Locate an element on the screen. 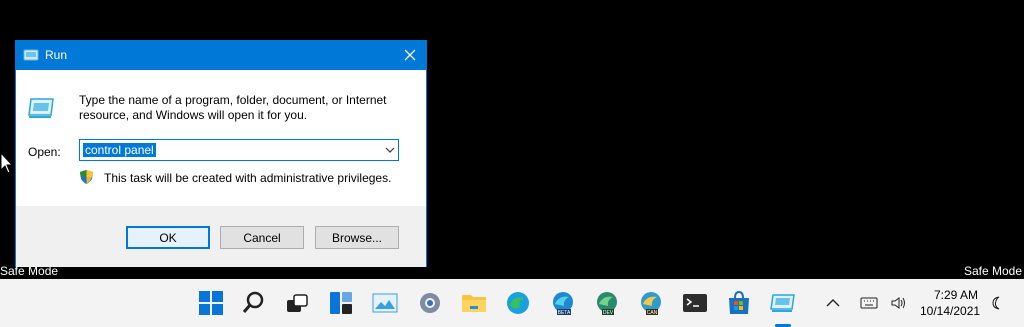  edge-dev-icon: DEV is located at coordinates (607, 303).